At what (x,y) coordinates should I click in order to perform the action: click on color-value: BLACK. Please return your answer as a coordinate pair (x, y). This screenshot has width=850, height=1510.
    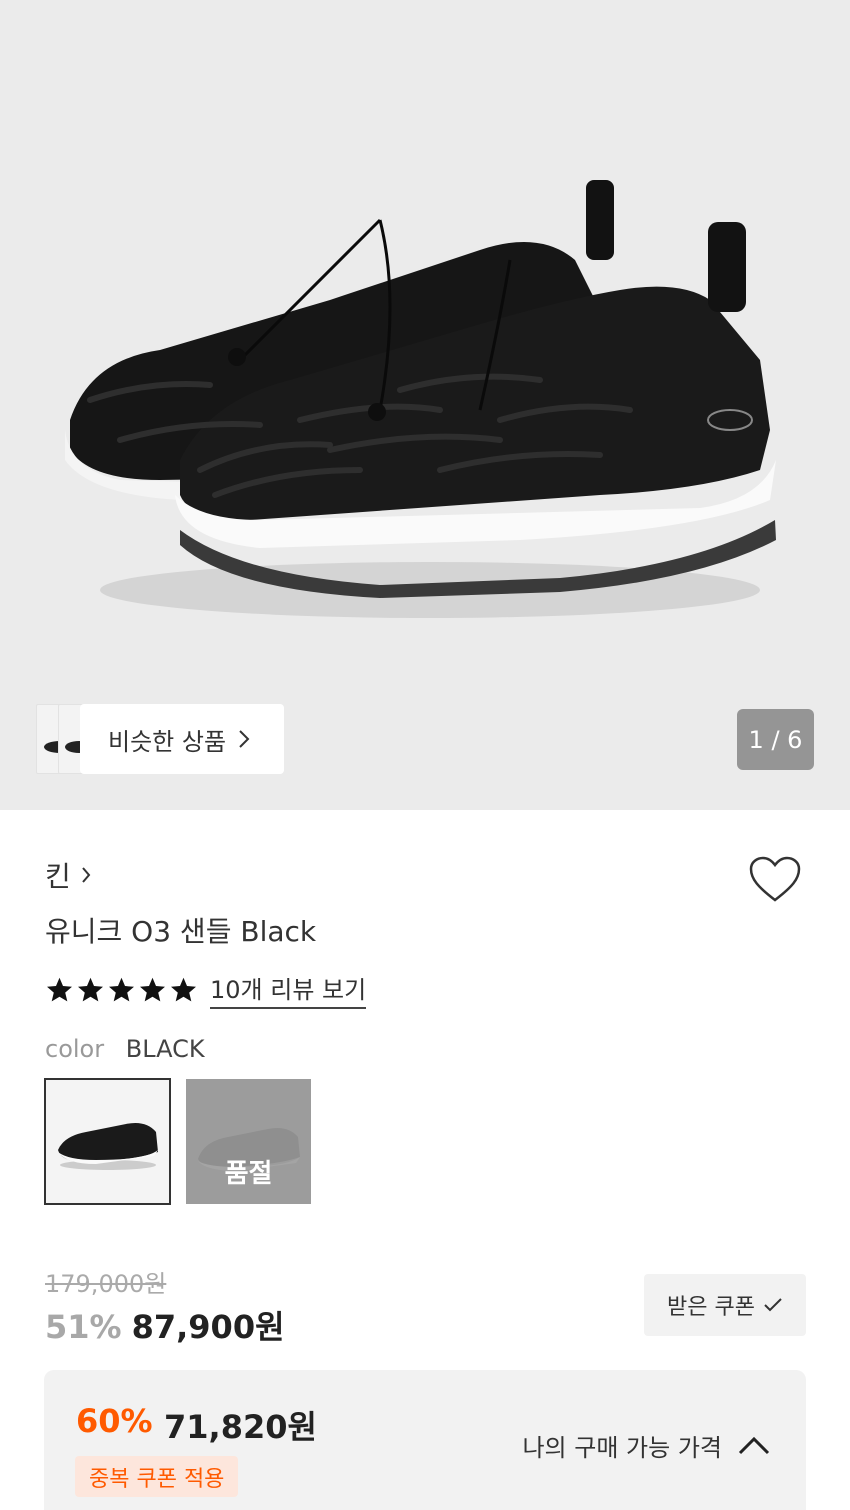
    Looking at the image, I should click on (165, 1049).